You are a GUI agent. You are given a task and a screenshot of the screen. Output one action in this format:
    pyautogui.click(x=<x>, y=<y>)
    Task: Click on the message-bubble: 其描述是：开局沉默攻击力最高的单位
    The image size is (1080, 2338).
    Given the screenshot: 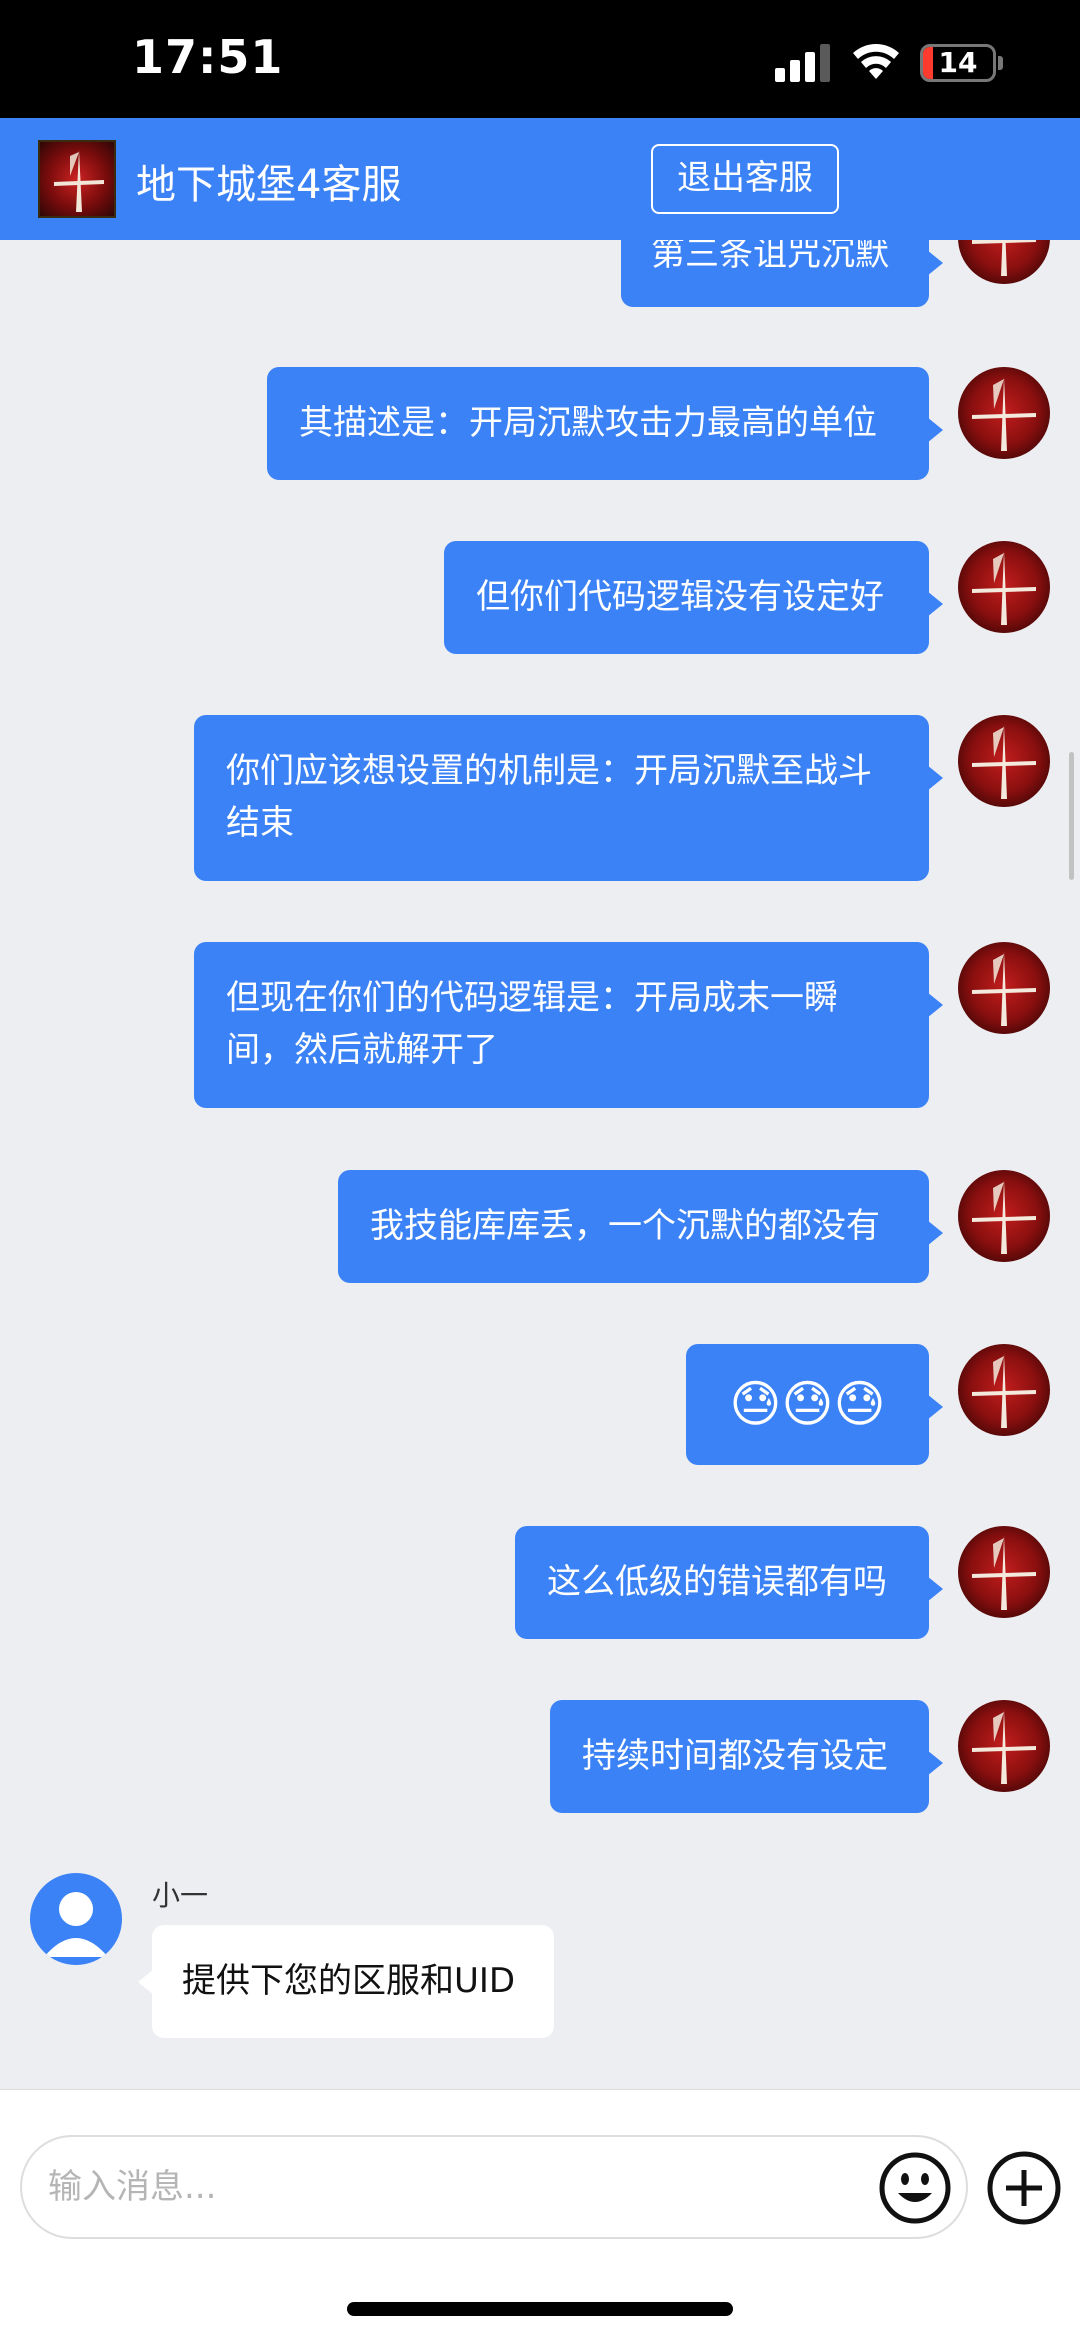 What is the action you would take?
    pyautogui.click(x=605, y=423)
    